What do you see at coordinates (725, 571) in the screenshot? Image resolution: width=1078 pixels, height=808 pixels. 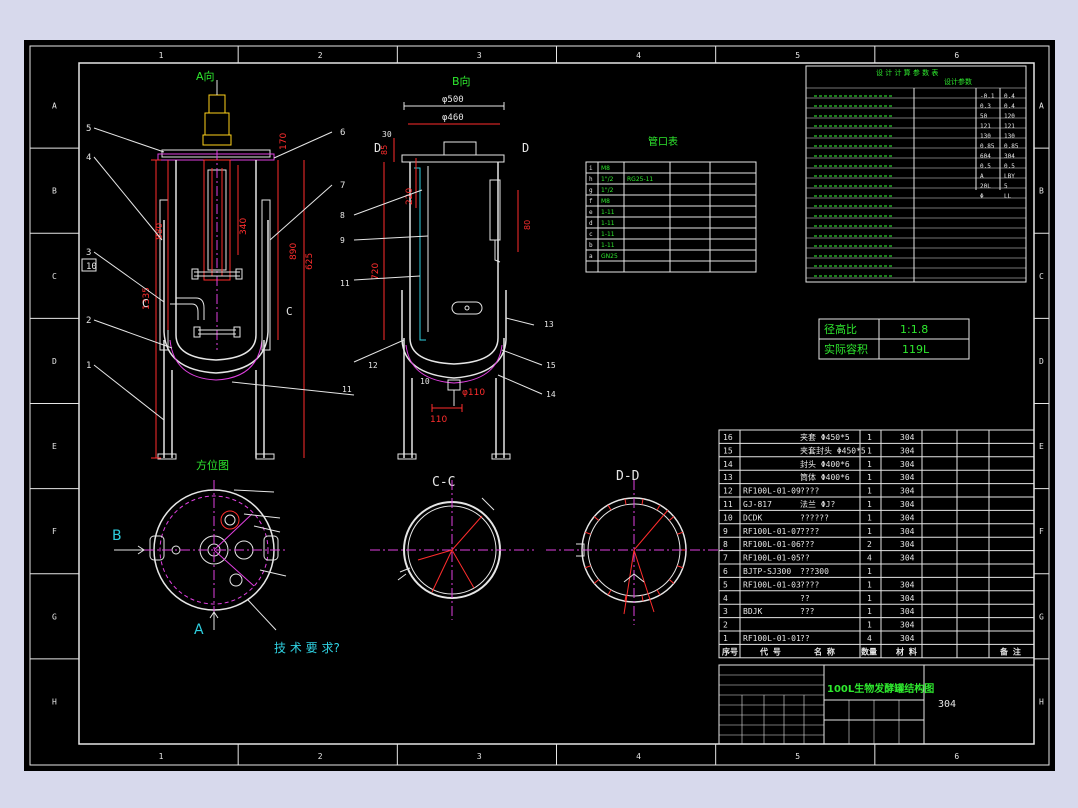 I see `bom-no: 6` at bounding box center [725, 571].